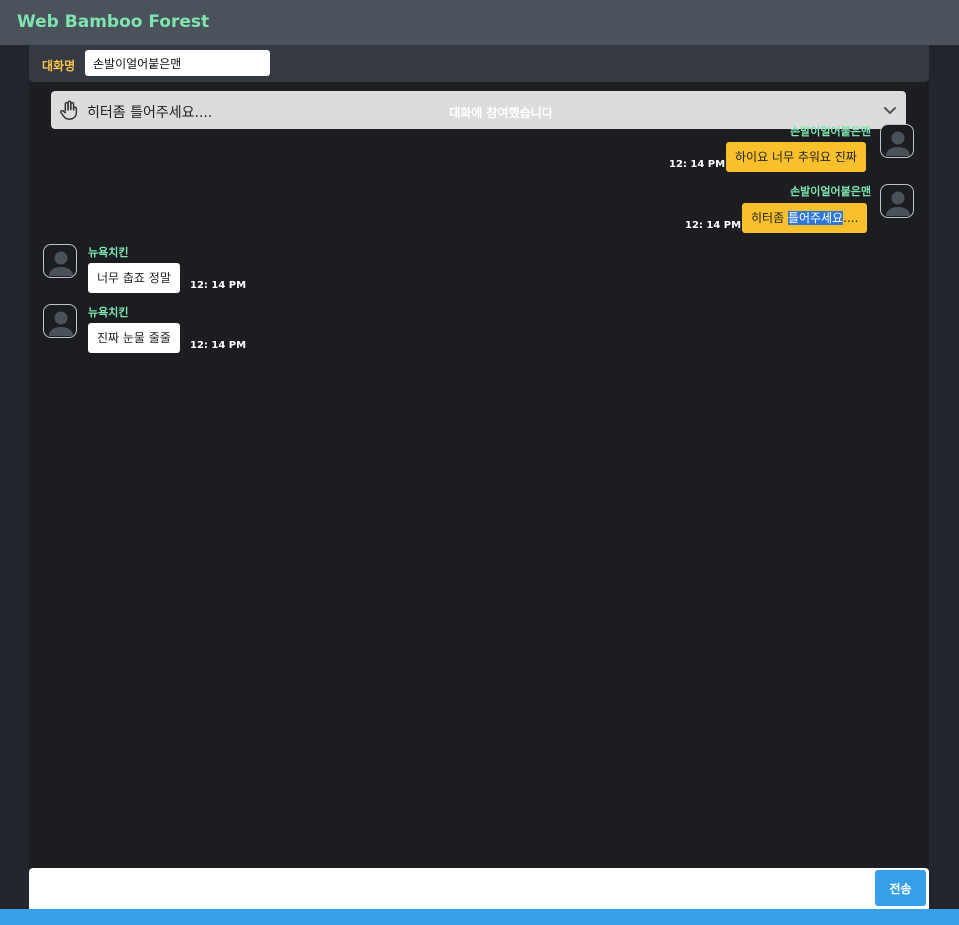  What do you see at coordinates (134, 338) in the screenshot?
I see `message-bubble: 진짜 눈물 줄줄` at bounding box center [134, 338].